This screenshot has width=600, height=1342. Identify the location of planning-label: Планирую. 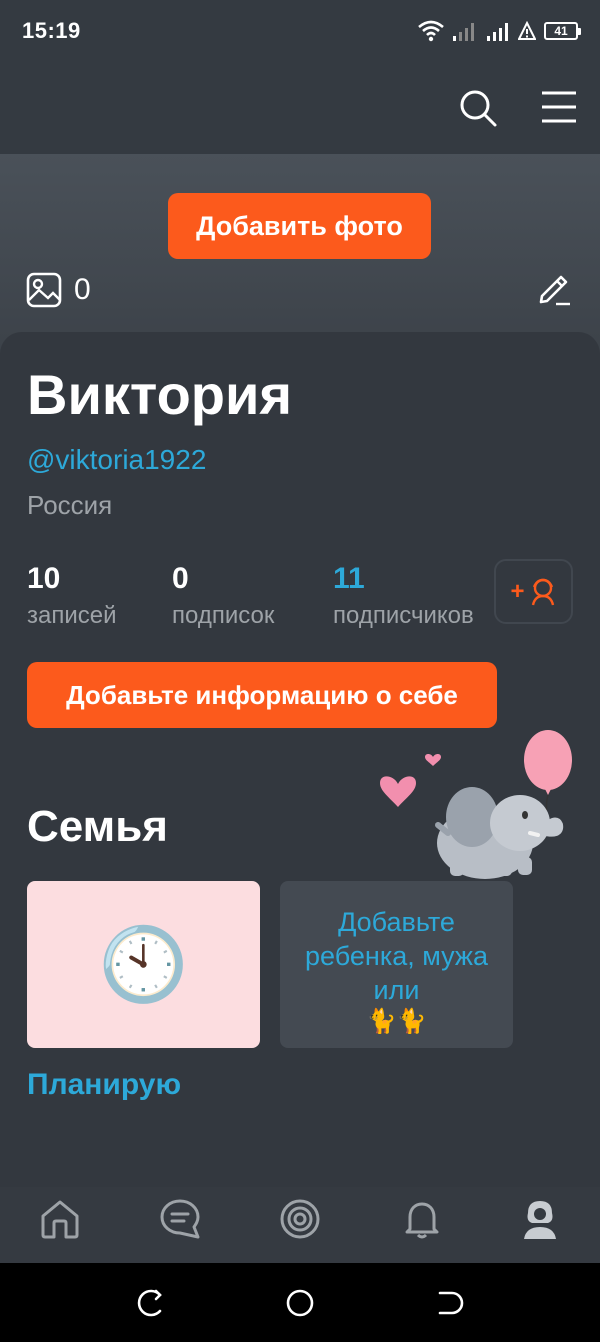
(104, 1085).